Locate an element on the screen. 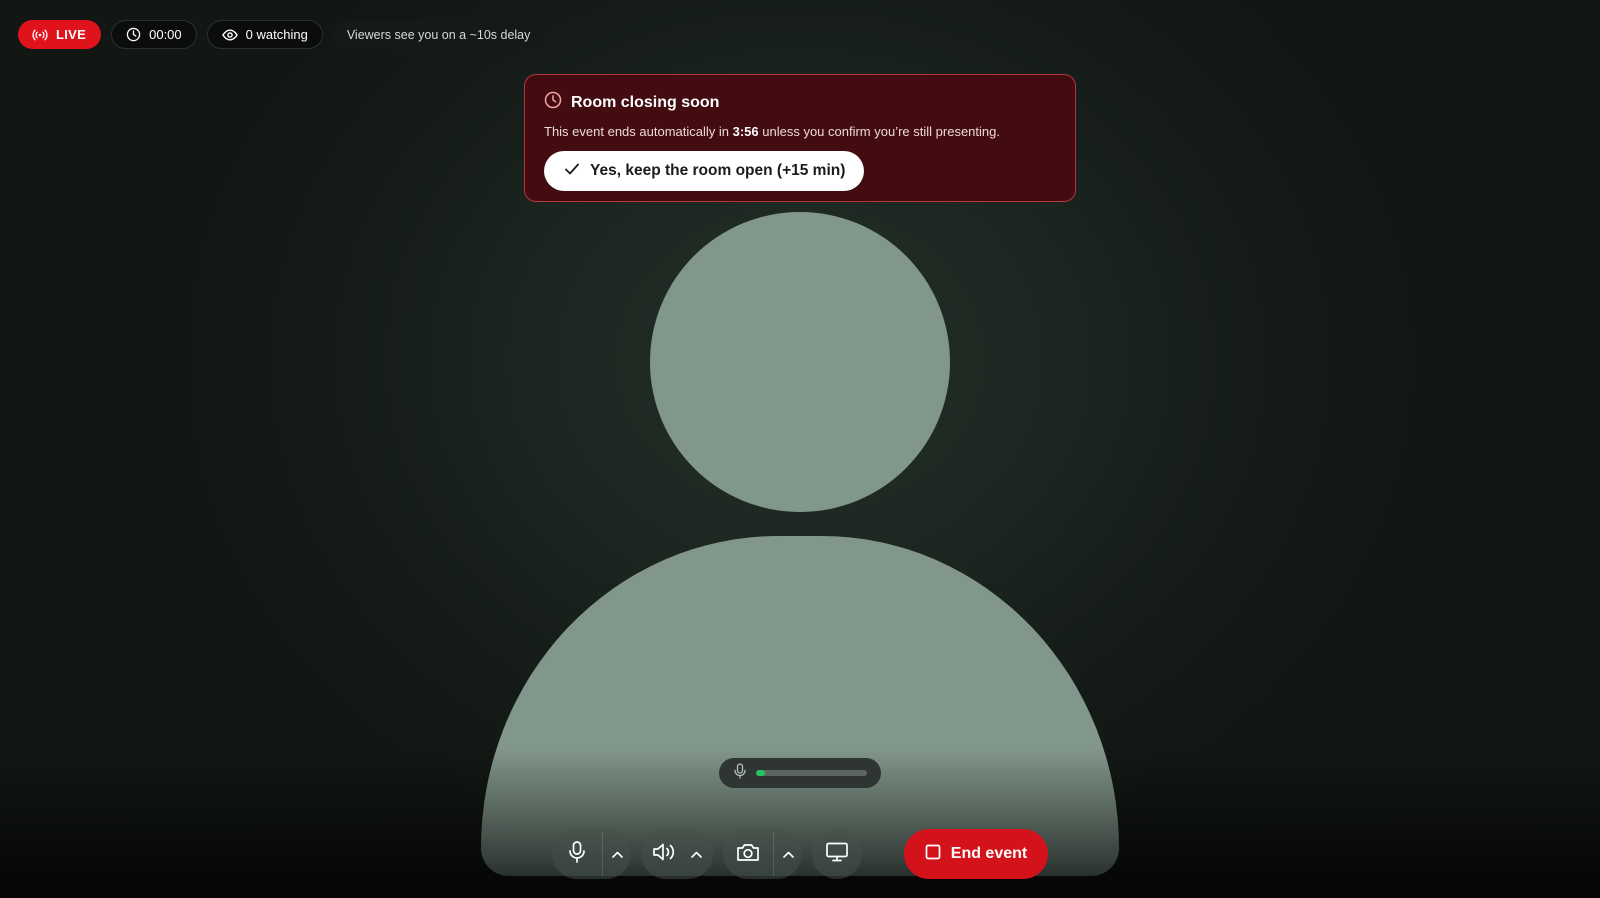 Image resolution: width=1600 pixels, height=898 pixels. viewer-count: 0 watching is located at coordinates (264, 34).